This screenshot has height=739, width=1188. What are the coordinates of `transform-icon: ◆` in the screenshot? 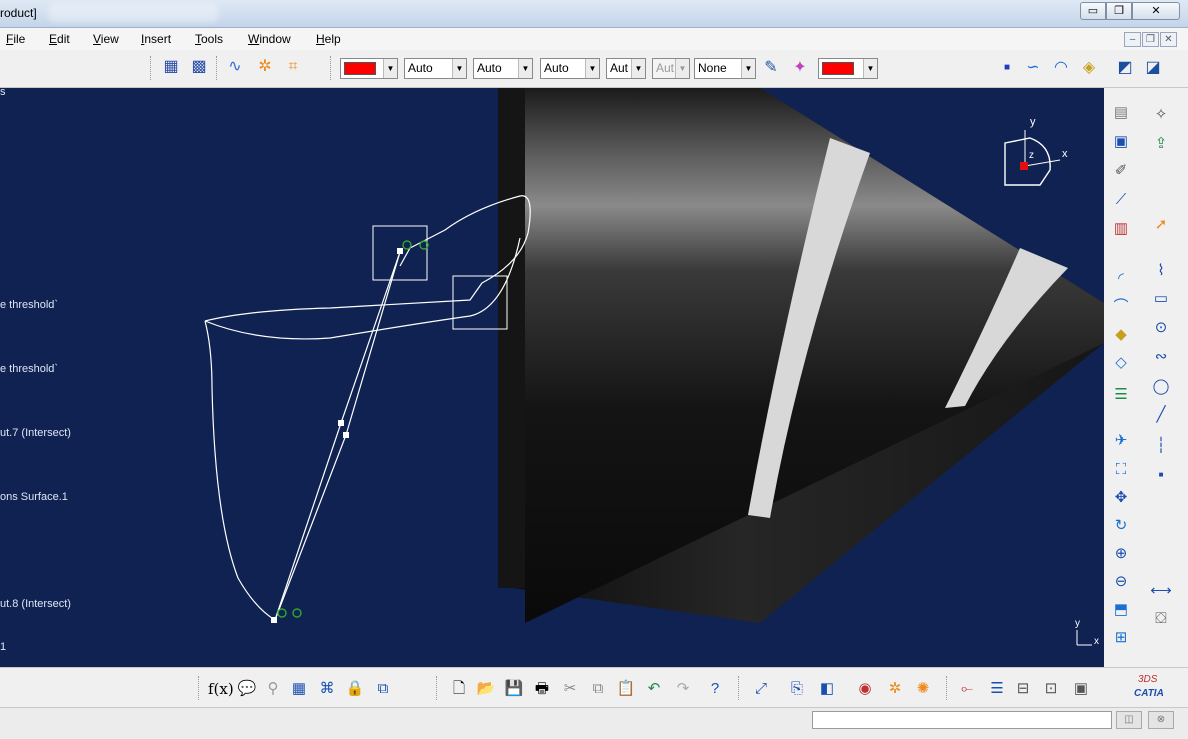 It's located at (1121, 335).